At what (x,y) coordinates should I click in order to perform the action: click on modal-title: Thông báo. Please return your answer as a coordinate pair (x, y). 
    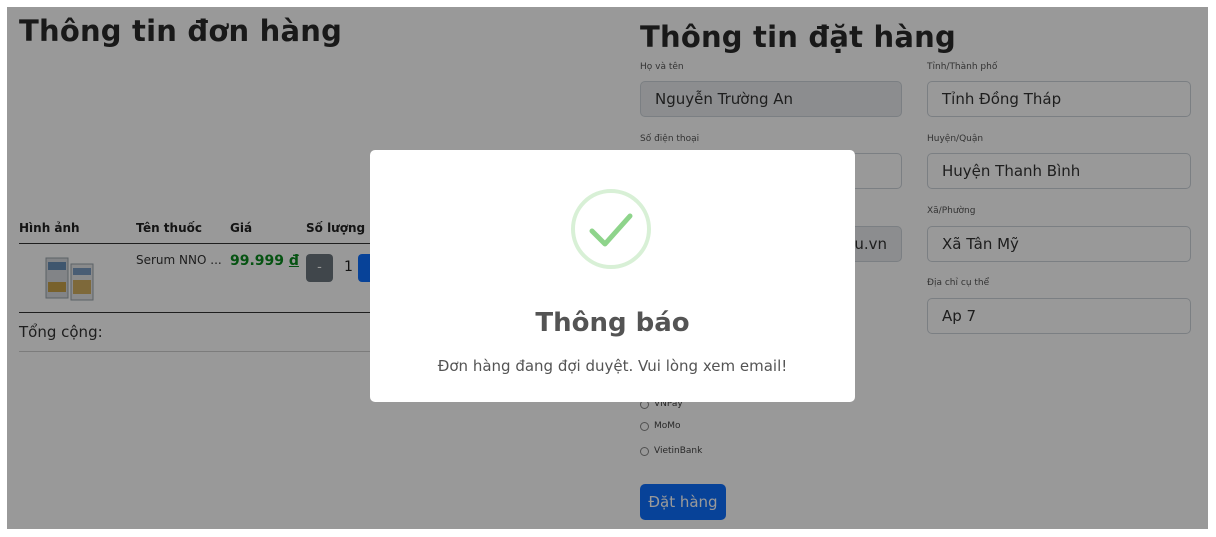
    Looking at the image, I should click on (612, 323).